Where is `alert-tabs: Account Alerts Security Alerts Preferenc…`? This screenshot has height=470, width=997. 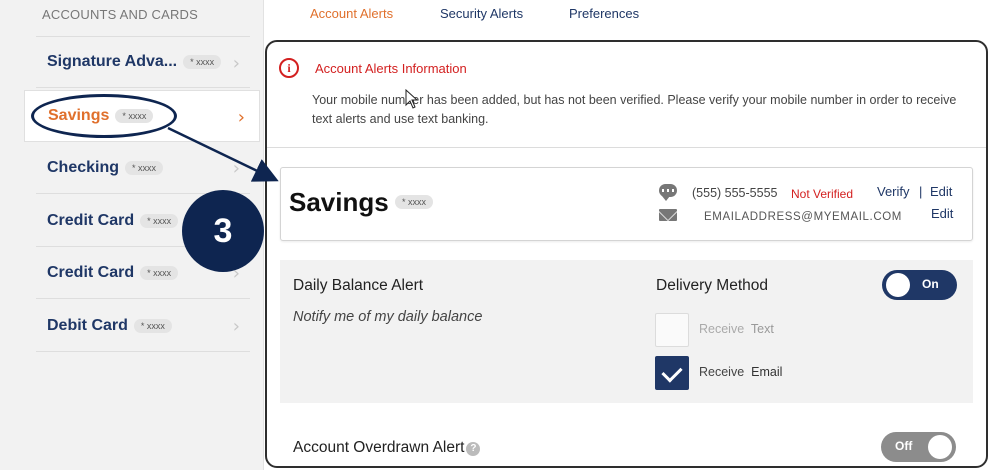 alert-tabs: Account Alerts Security Alerts Preferenc… is located at coordinates (630, 18).